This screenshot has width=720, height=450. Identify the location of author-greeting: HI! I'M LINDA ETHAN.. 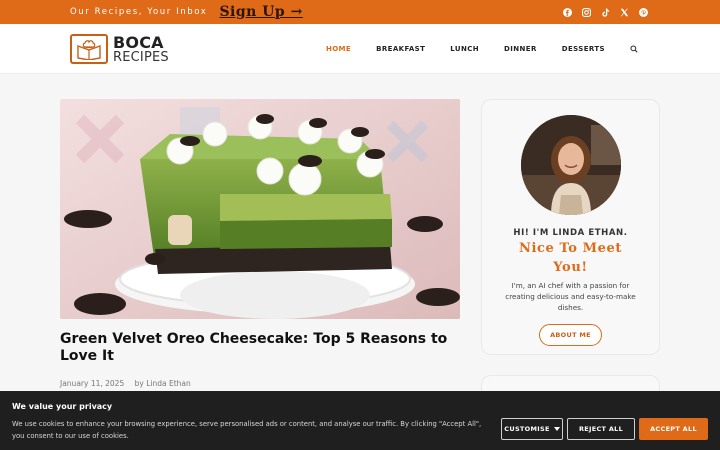
(570, 233).